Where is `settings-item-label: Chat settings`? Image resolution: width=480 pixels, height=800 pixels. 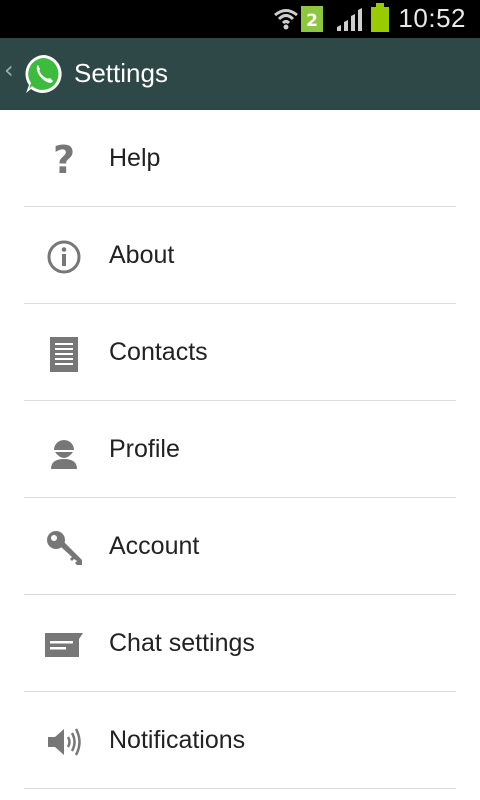
settings-item-label: Chat settings is located at coordinates (182, 643).